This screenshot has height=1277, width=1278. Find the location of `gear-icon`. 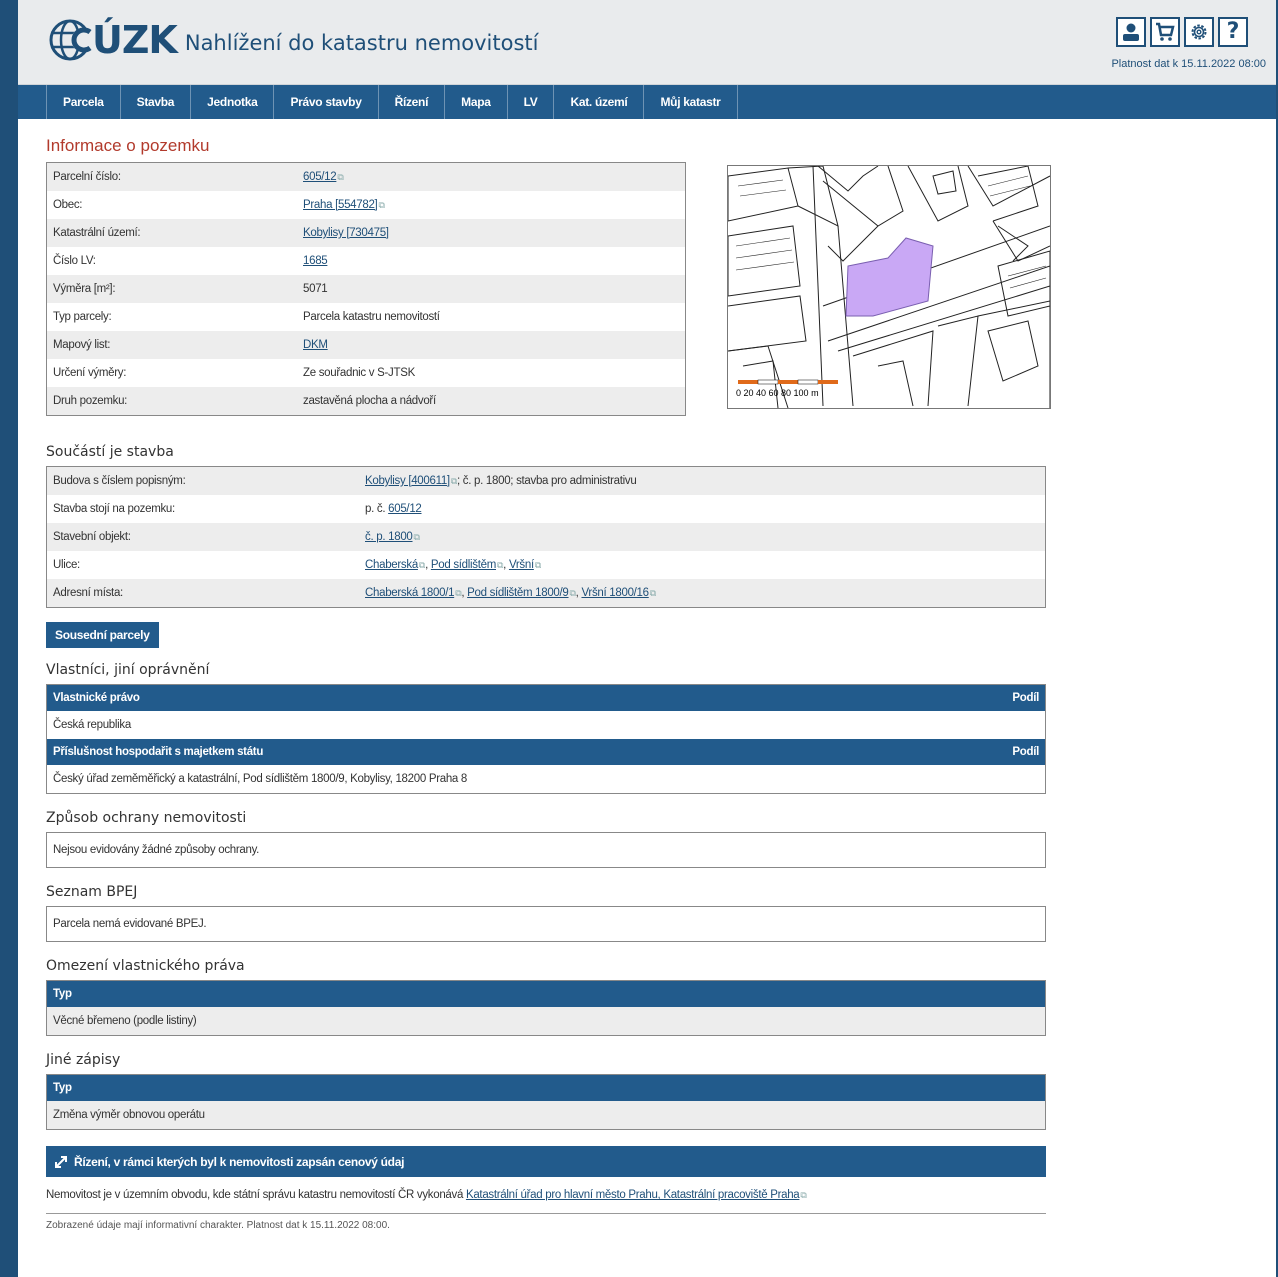

gear-icon is located at coordinates (1199, 32).